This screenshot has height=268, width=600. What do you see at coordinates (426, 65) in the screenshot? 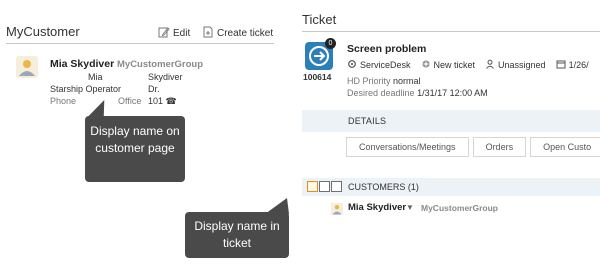
I see `state-icon` at bounding box center [426, 65].